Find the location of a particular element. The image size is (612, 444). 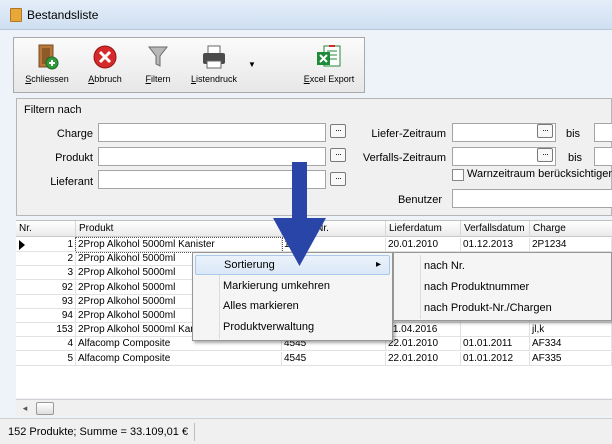

cancel-x-icon is located at coordinates (105, 57).